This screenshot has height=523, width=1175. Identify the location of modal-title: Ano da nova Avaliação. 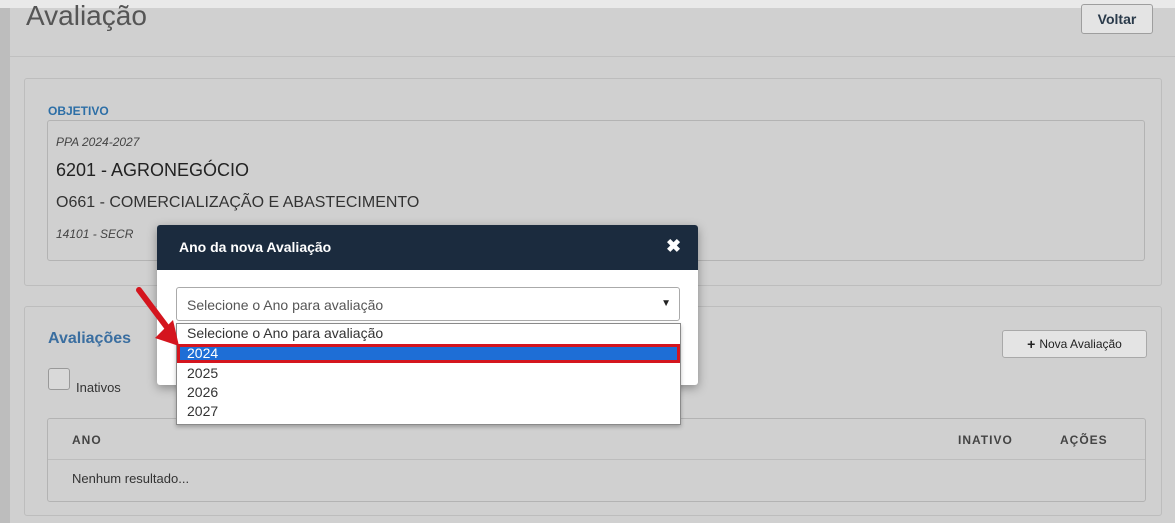
(255, 247).